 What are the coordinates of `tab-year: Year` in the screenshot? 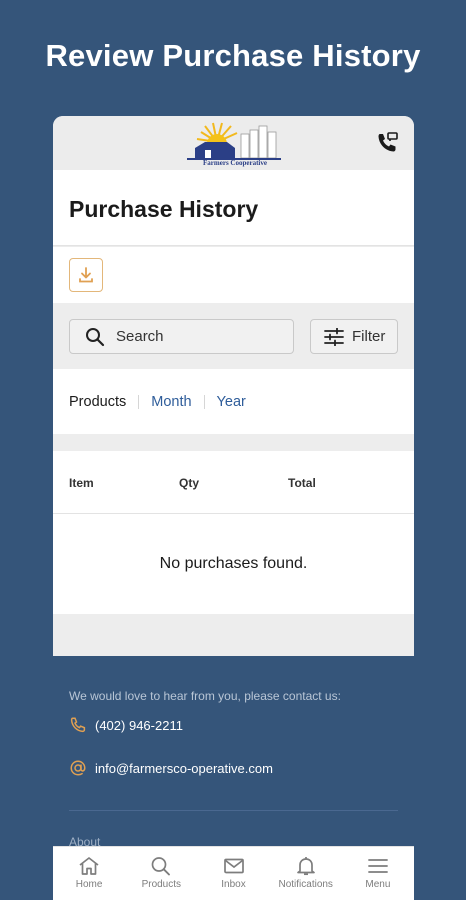 It's located at (231, 402).